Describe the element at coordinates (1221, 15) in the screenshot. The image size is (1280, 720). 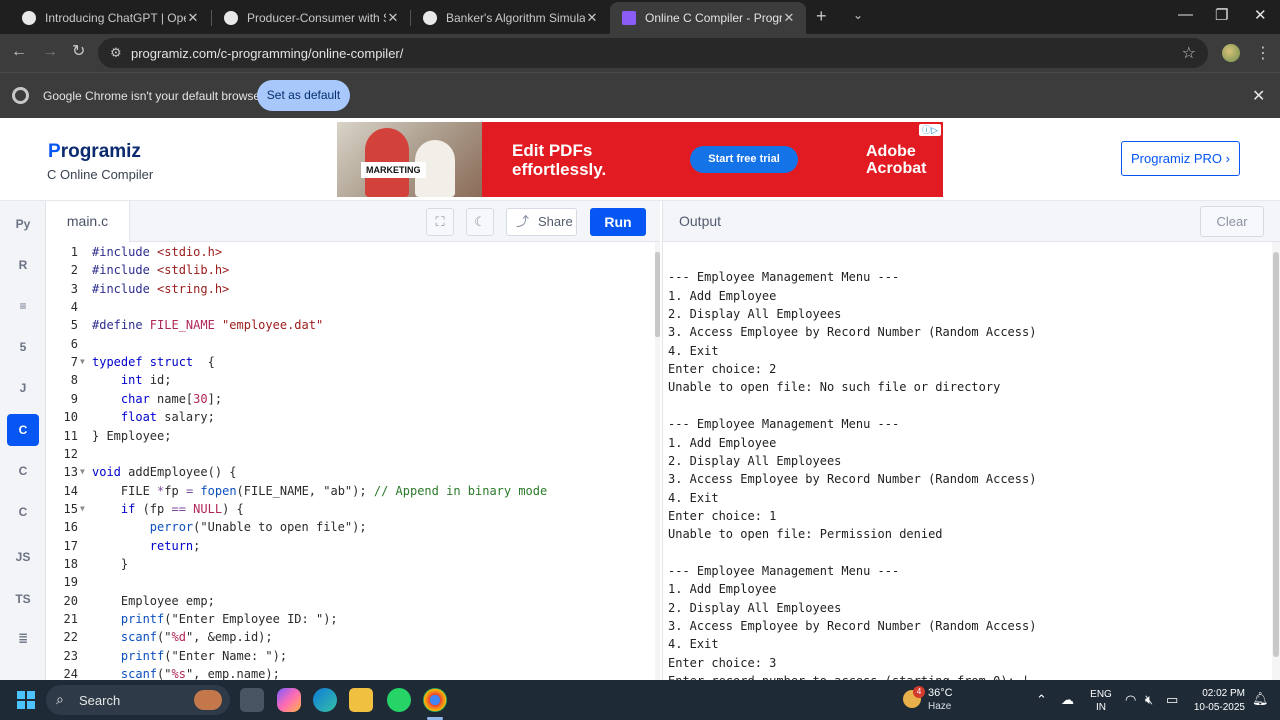
I see `maximize-icon: ❐` at that location.